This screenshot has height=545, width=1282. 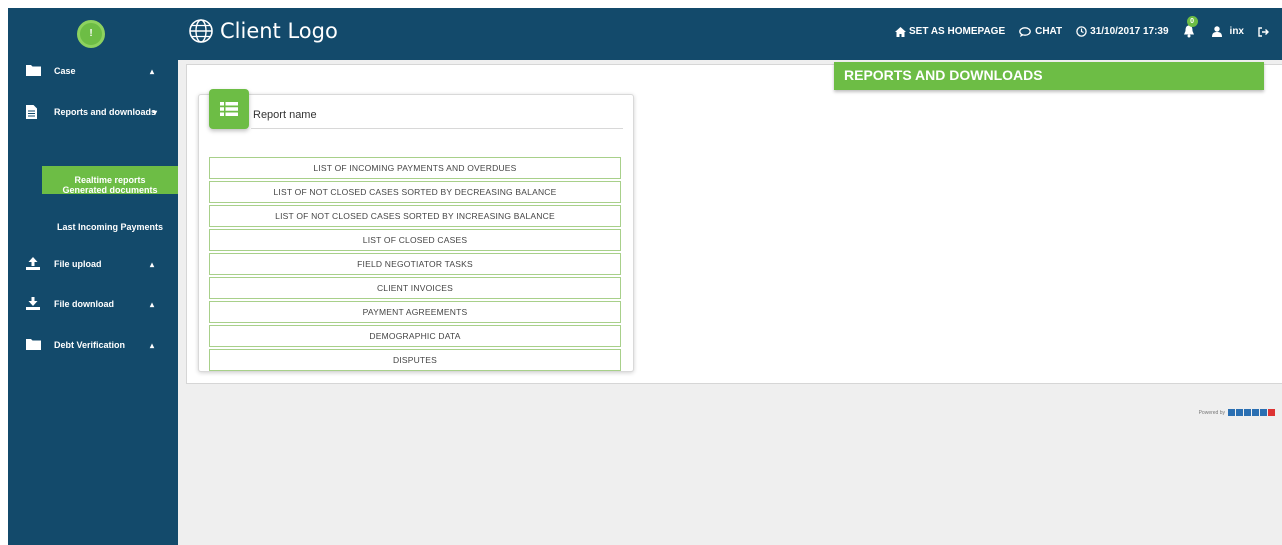 I want to click on report-button-field-negotiator-tasks: FIELD NEGOTIATOR TASKS, so click(x=415, y=264).